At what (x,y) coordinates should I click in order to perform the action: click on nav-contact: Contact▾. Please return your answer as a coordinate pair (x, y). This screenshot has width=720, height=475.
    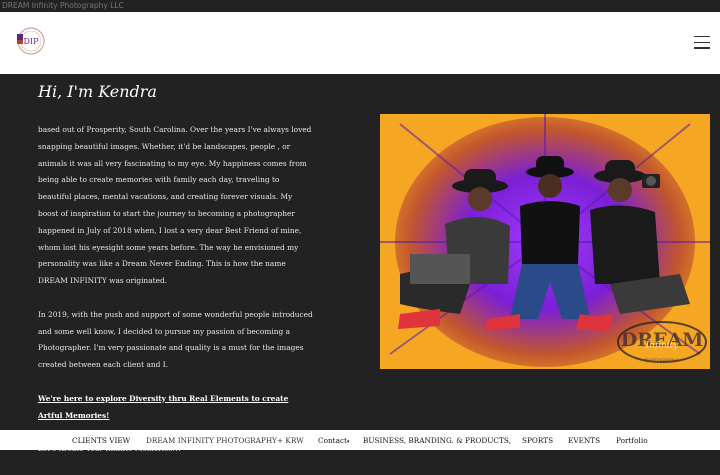
    Looking at the image, I should click on (334, 440).